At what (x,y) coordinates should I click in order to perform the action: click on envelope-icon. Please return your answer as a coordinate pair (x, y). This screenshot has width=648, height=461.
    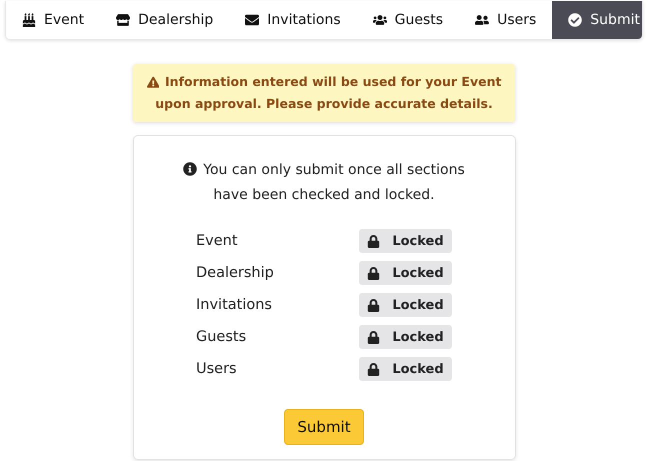
    Looking at the image, I should click on (252, 20).